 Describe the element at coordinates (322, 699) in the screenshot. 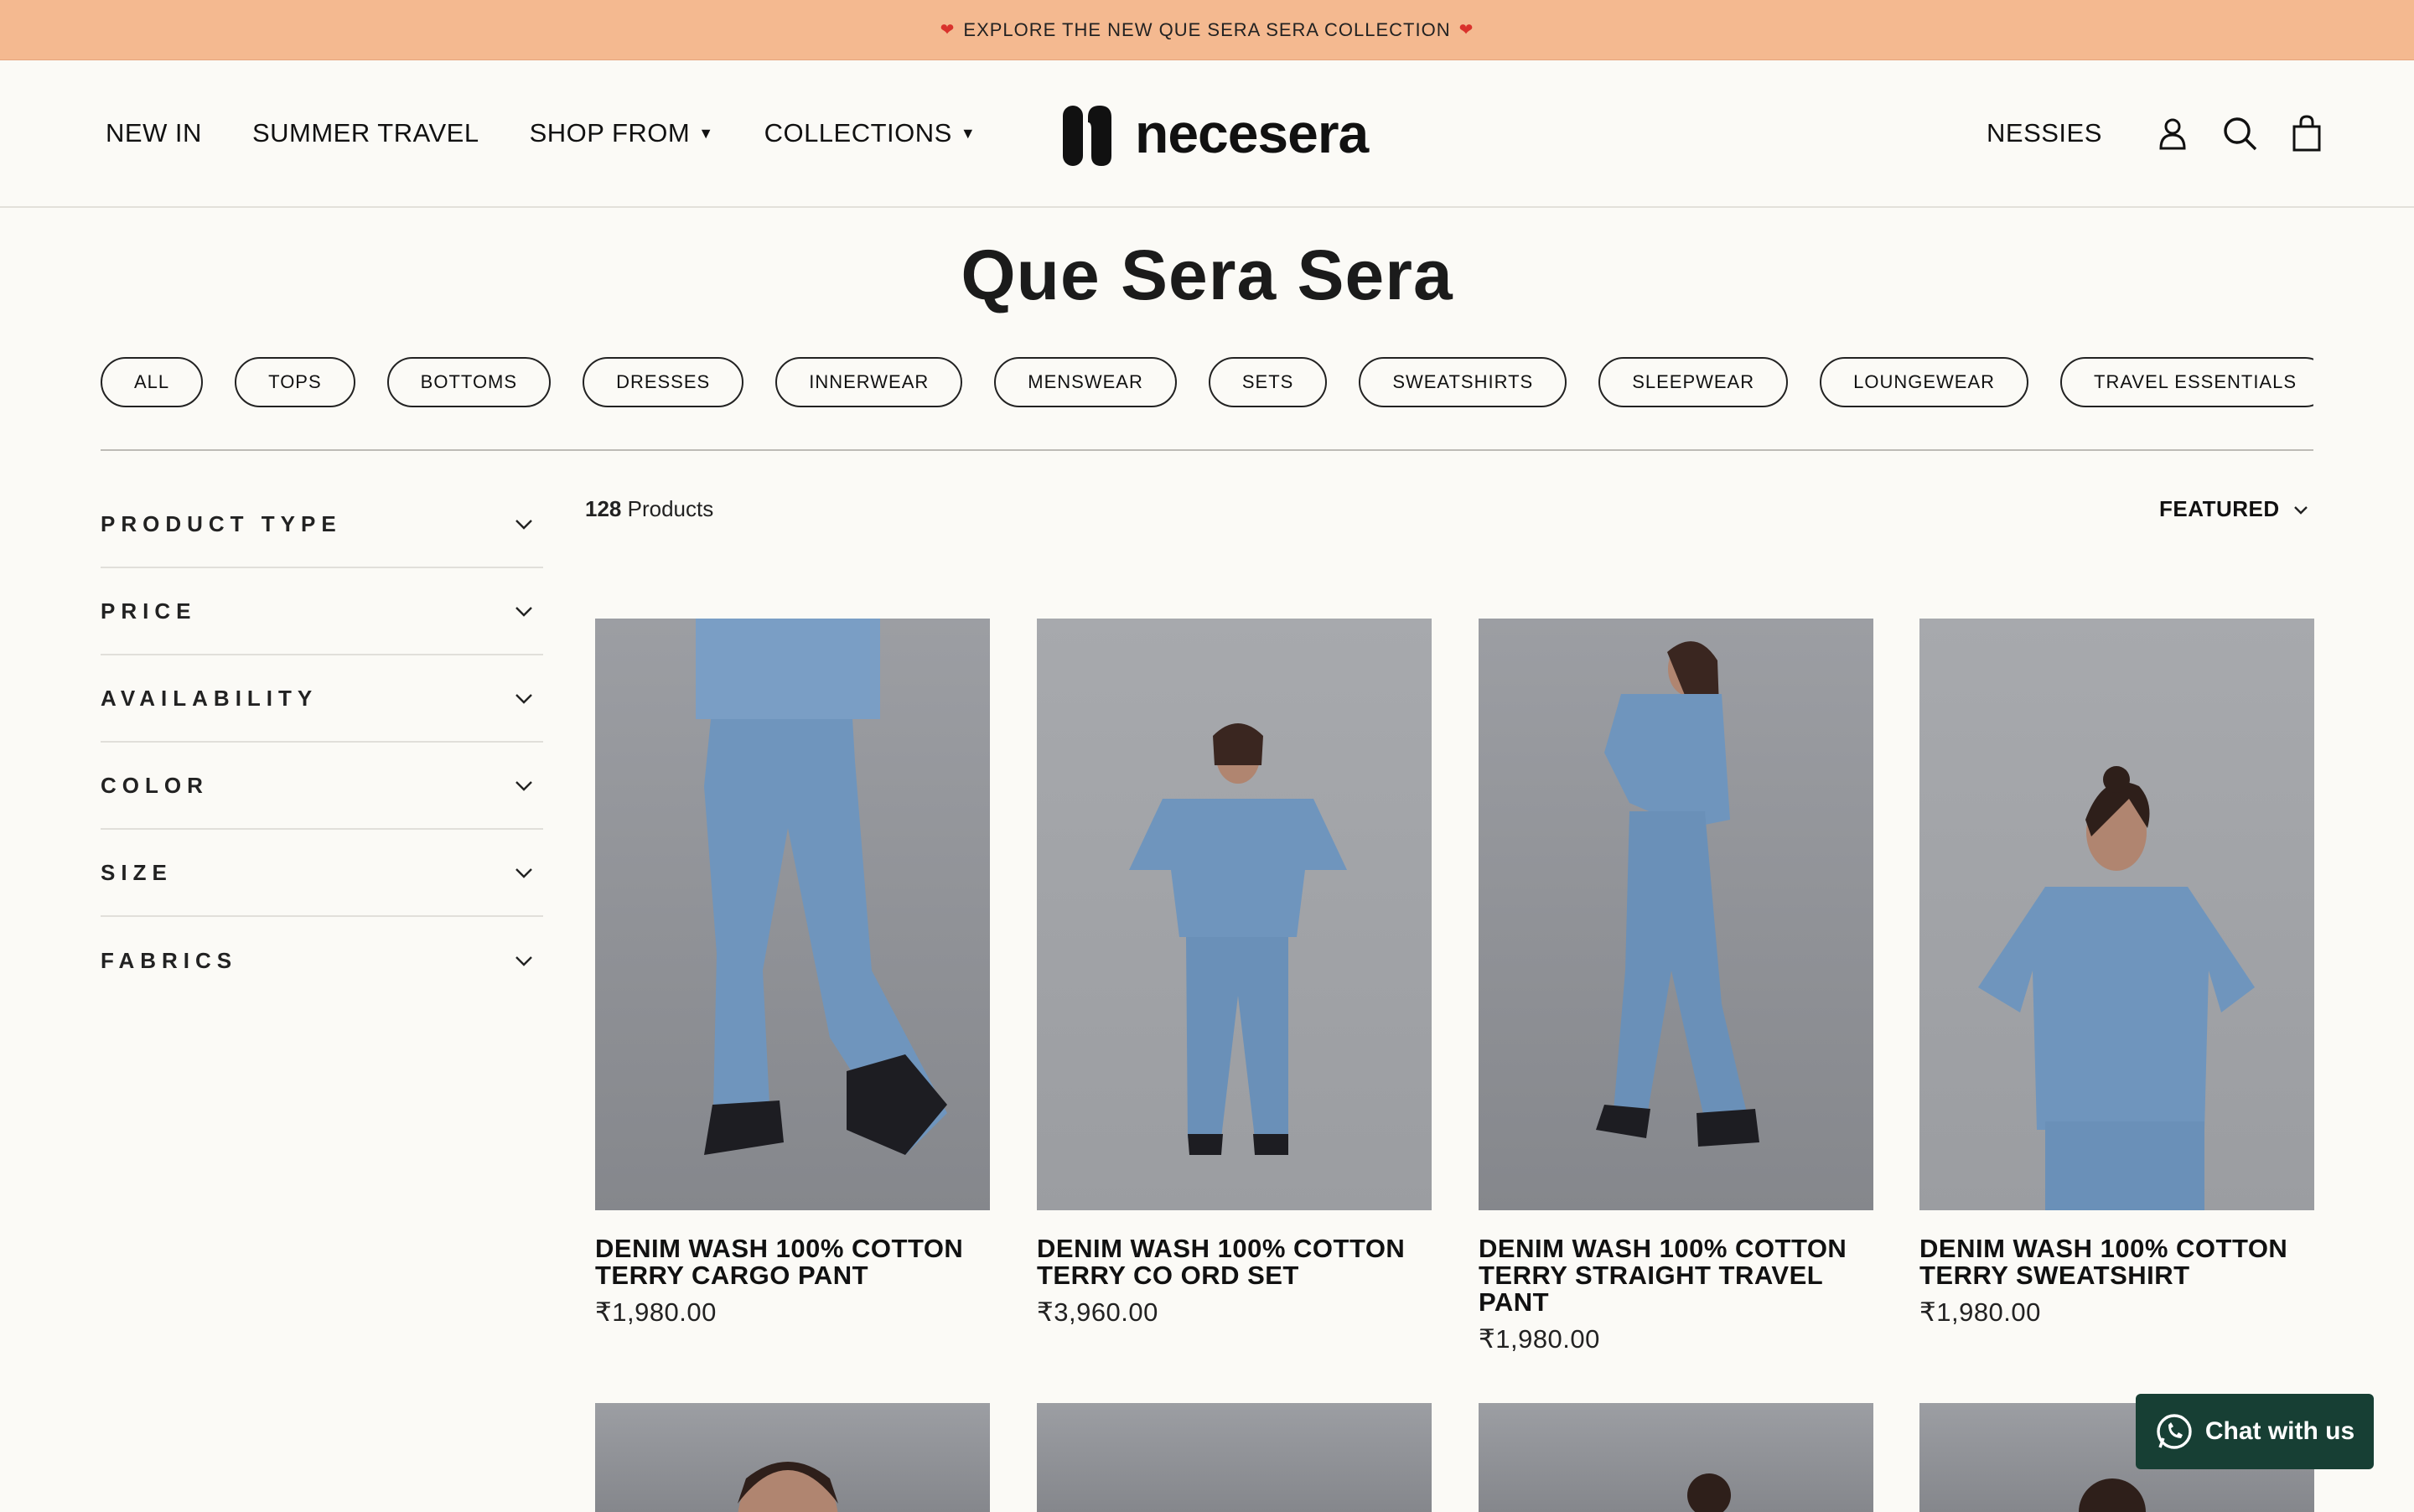

I see `filter-availability: AVAILABILITY` at that location.